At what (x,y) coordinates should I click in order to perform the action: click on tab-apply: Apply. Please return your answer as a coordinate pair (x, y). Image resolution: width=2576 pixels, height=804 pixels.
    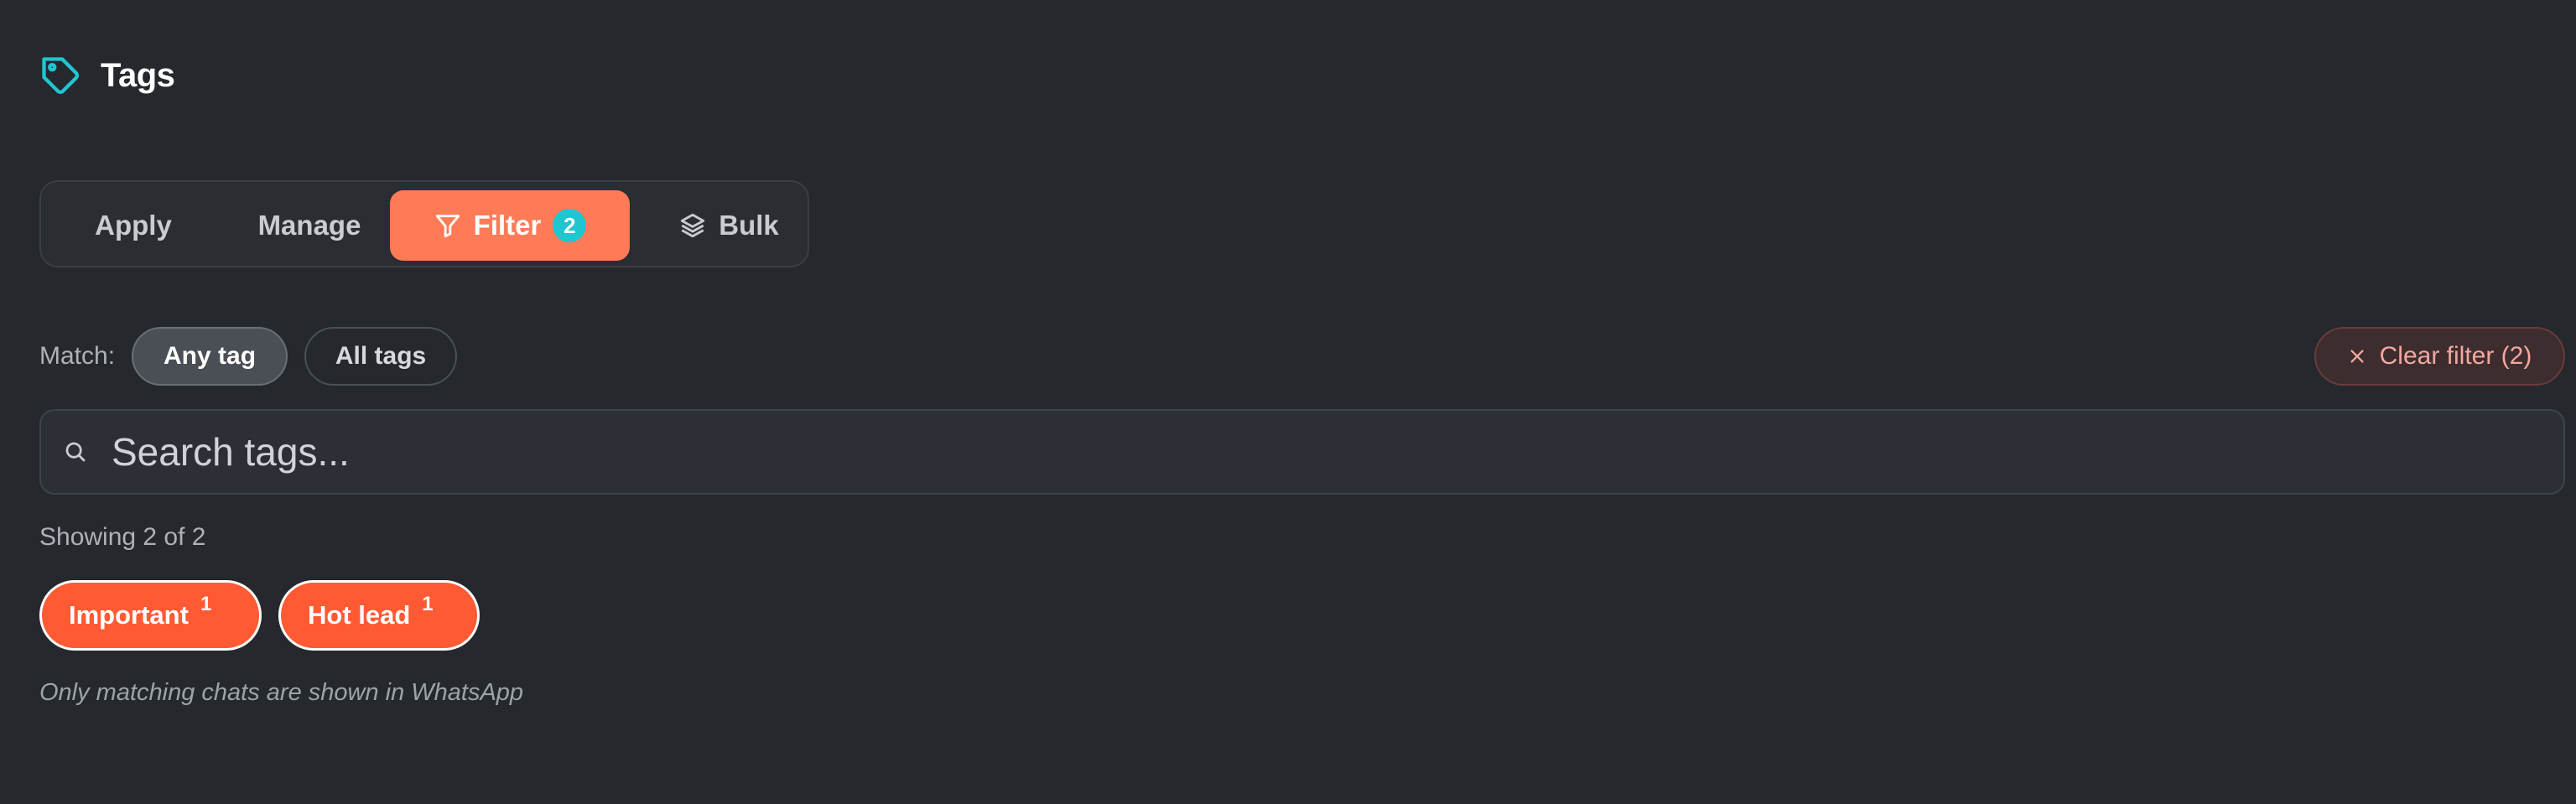
    Looking at the image, I should click on (133, 225).